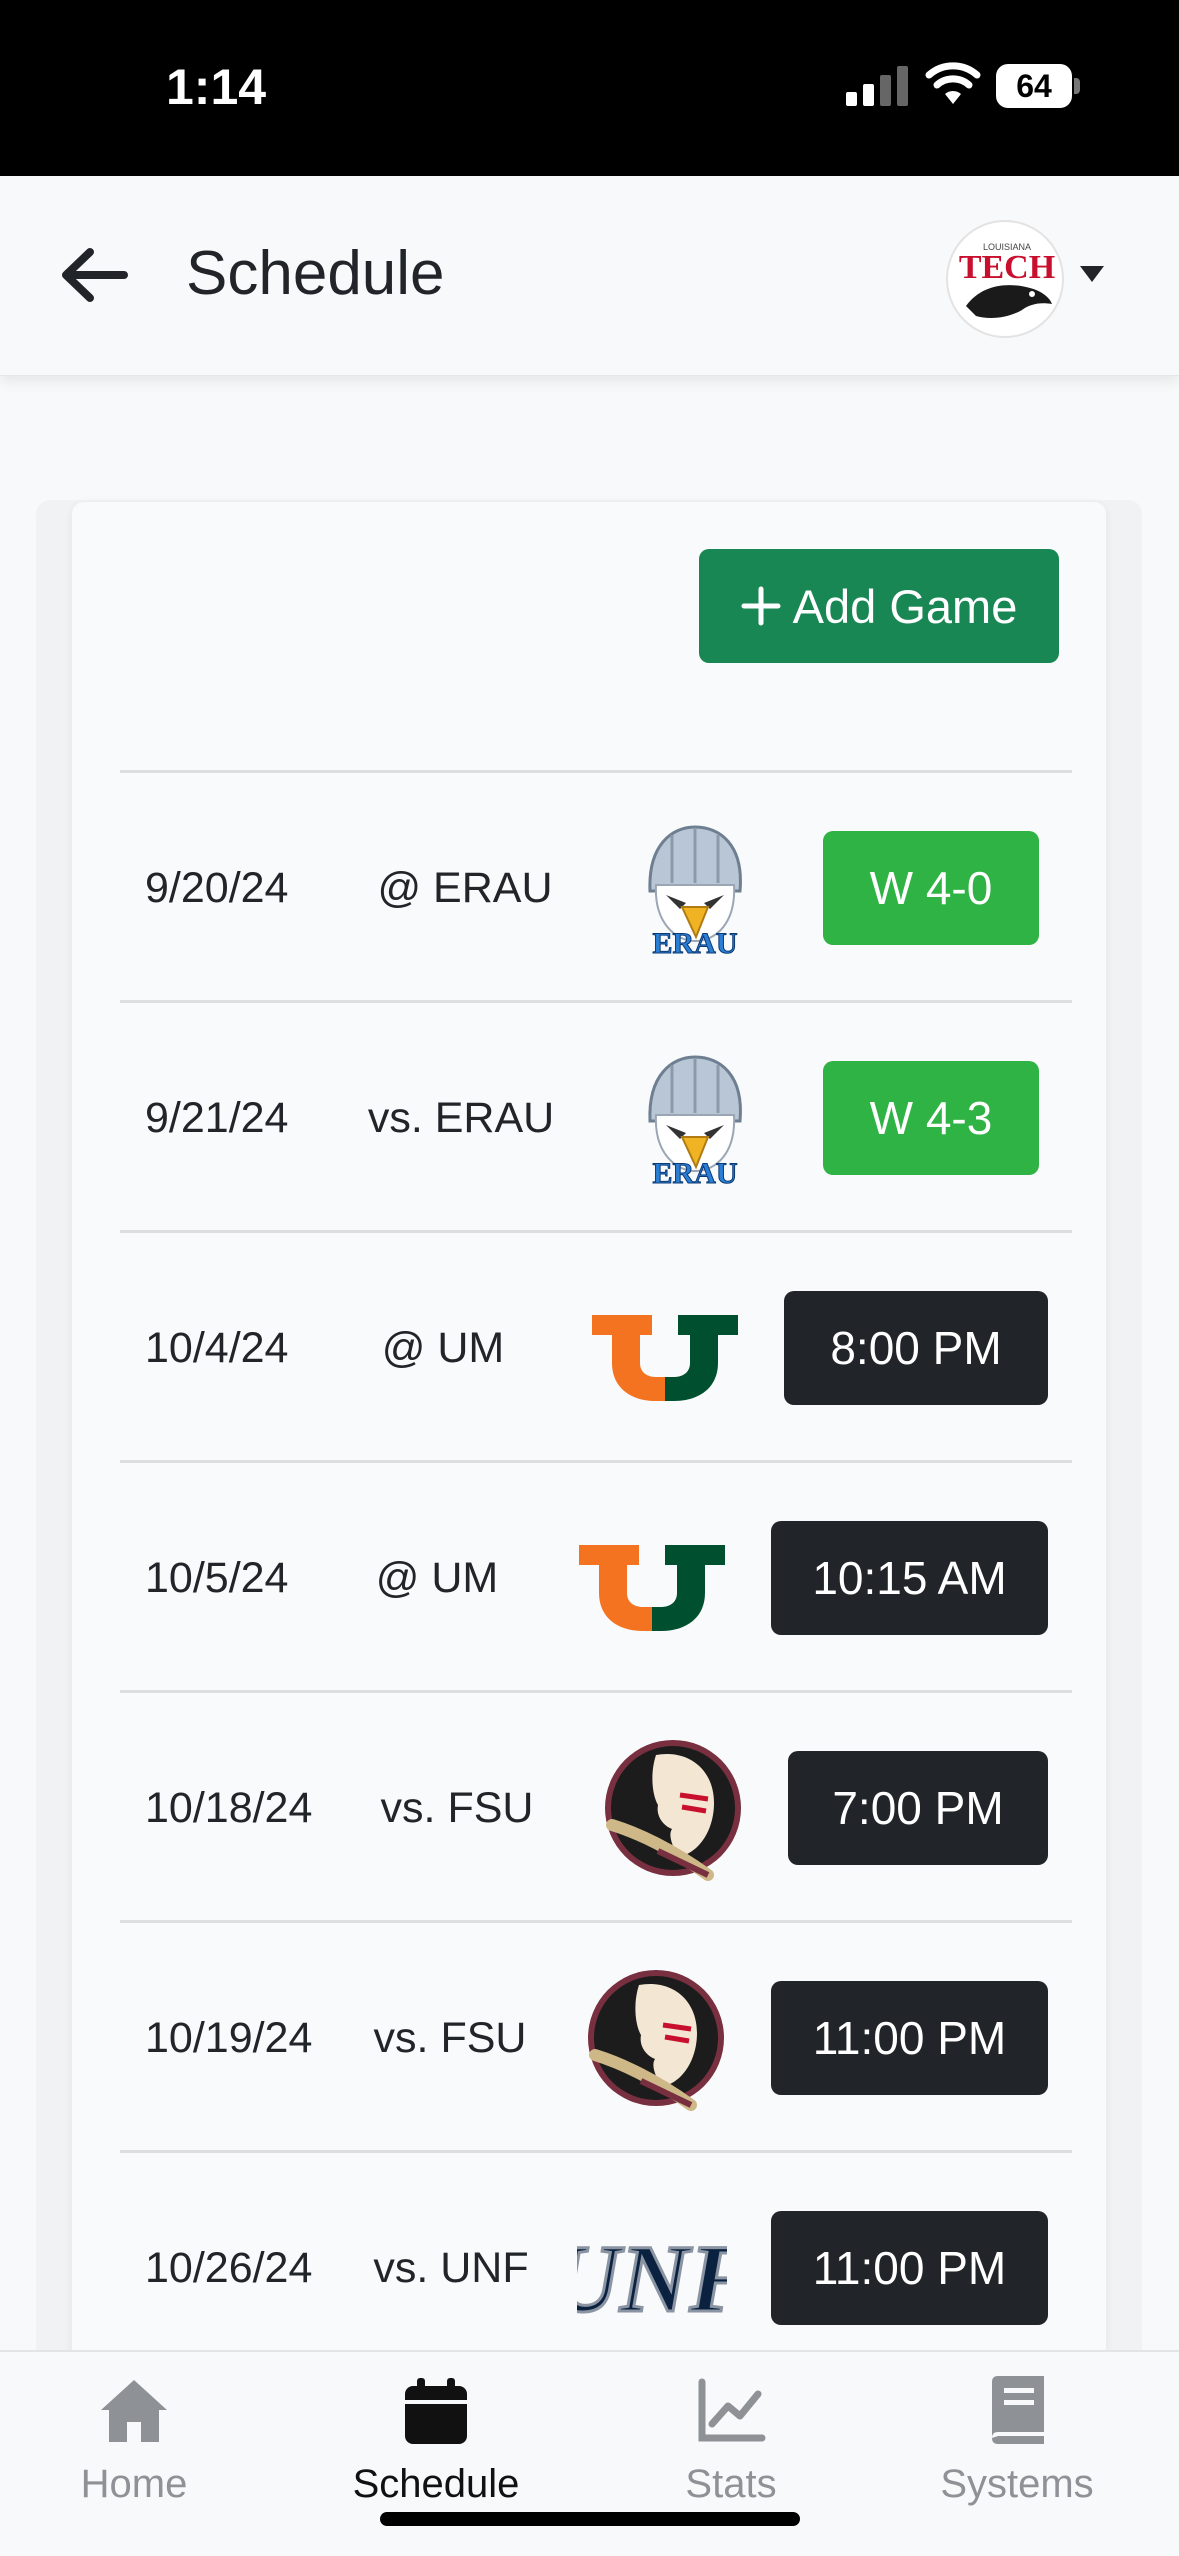 The height and width of the screenshot is (2556, 1179). Describe the element at coordinates (1007, 267) in the screenshot. I see `avatar-text: TECH` at that location.